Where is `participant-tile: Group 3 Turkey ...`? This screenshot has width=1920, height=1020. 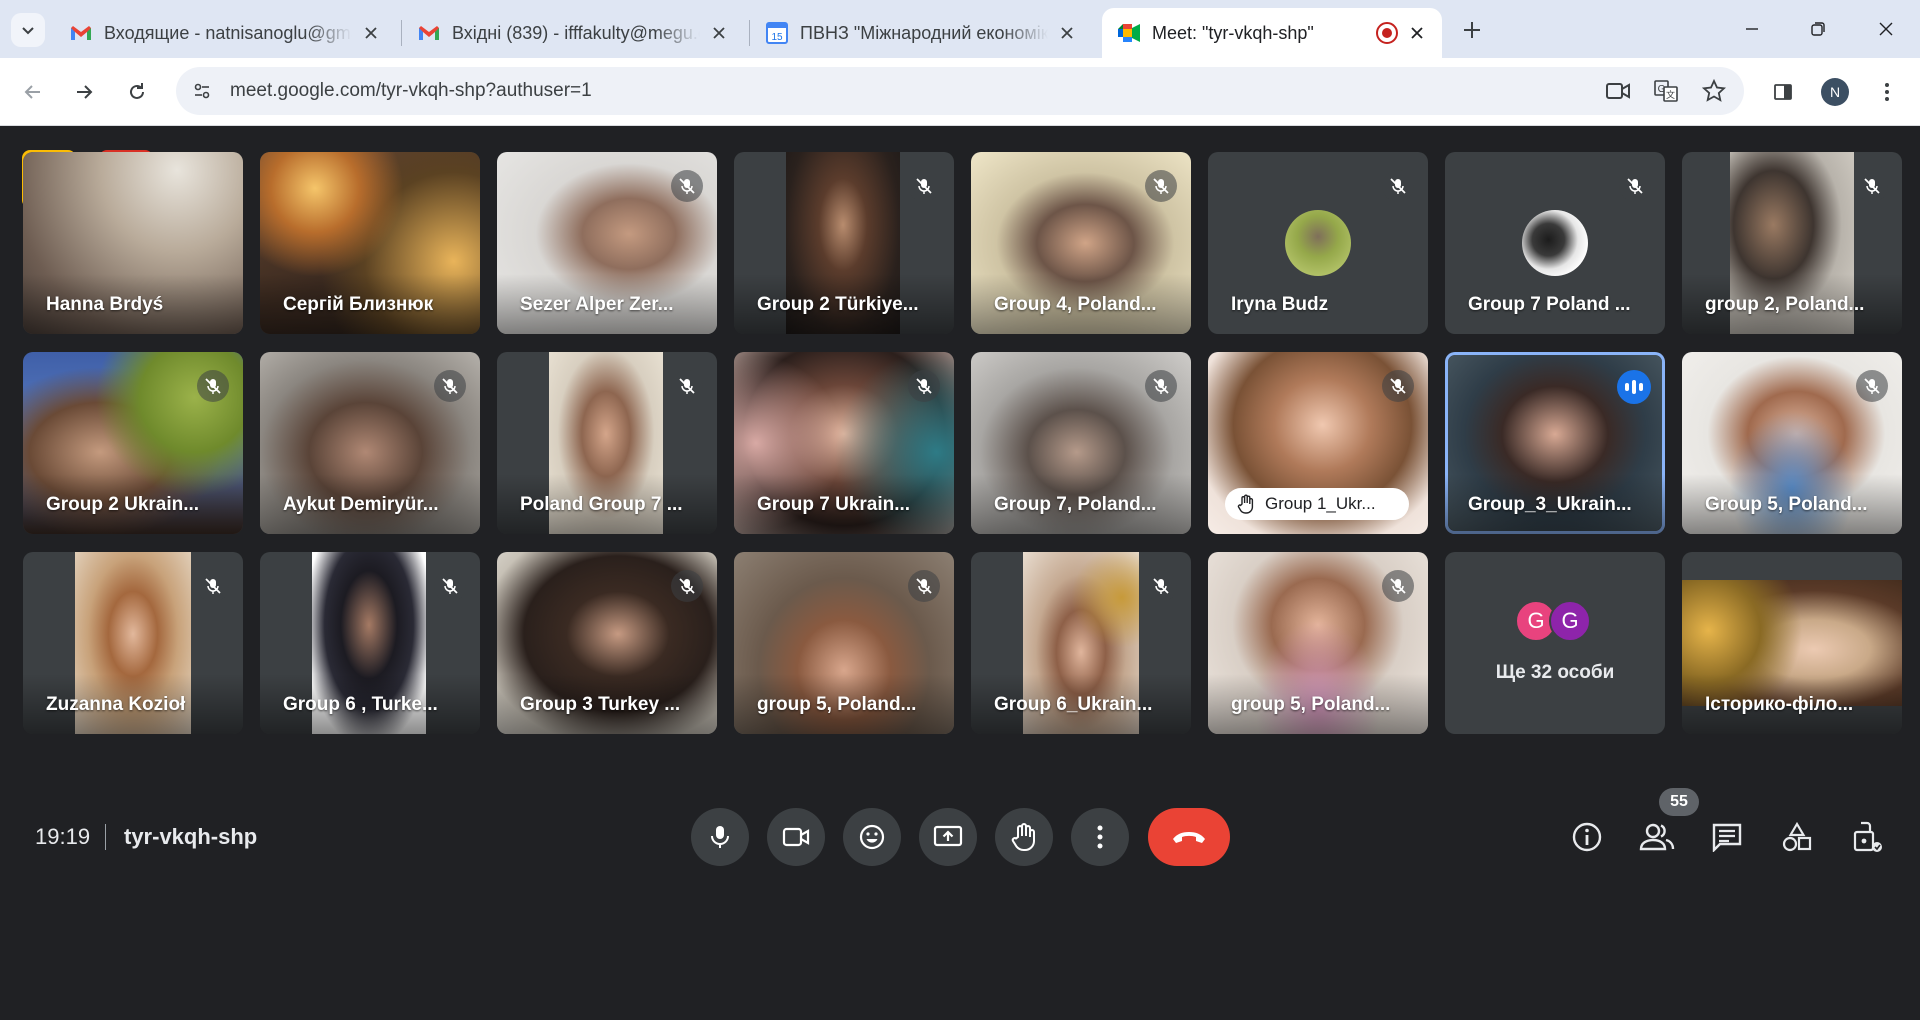
participant-tile: Group 3 Turkey ... is located at coordinates (607, 643).